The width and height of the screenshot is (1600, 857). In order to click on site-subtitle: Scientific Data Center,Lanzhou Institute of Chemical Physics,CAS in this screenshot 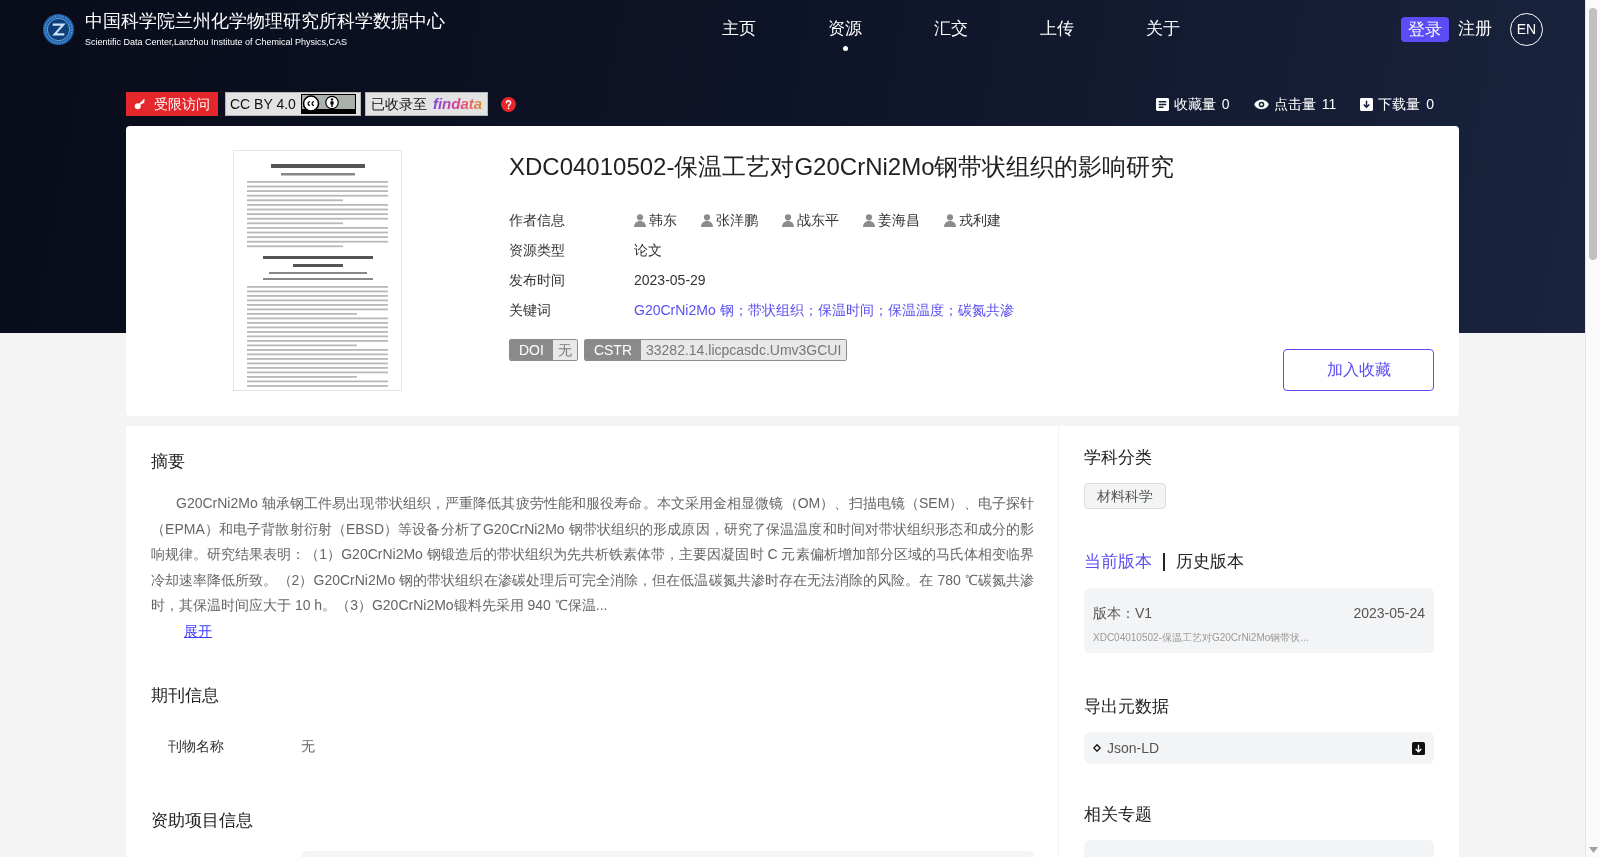, I will do `click(217, 42)`.